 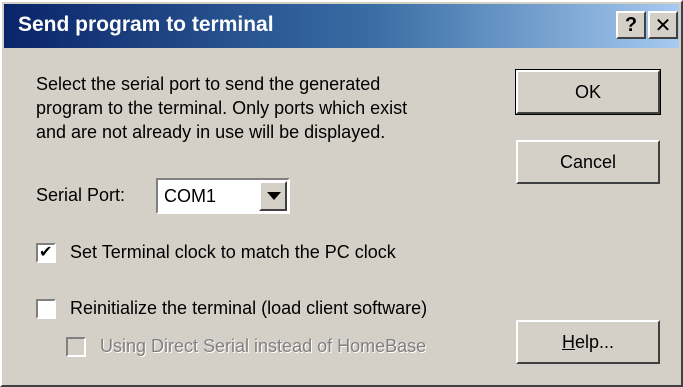 I want to click on reinitialize-checkbox, so click(x=46, y=308).